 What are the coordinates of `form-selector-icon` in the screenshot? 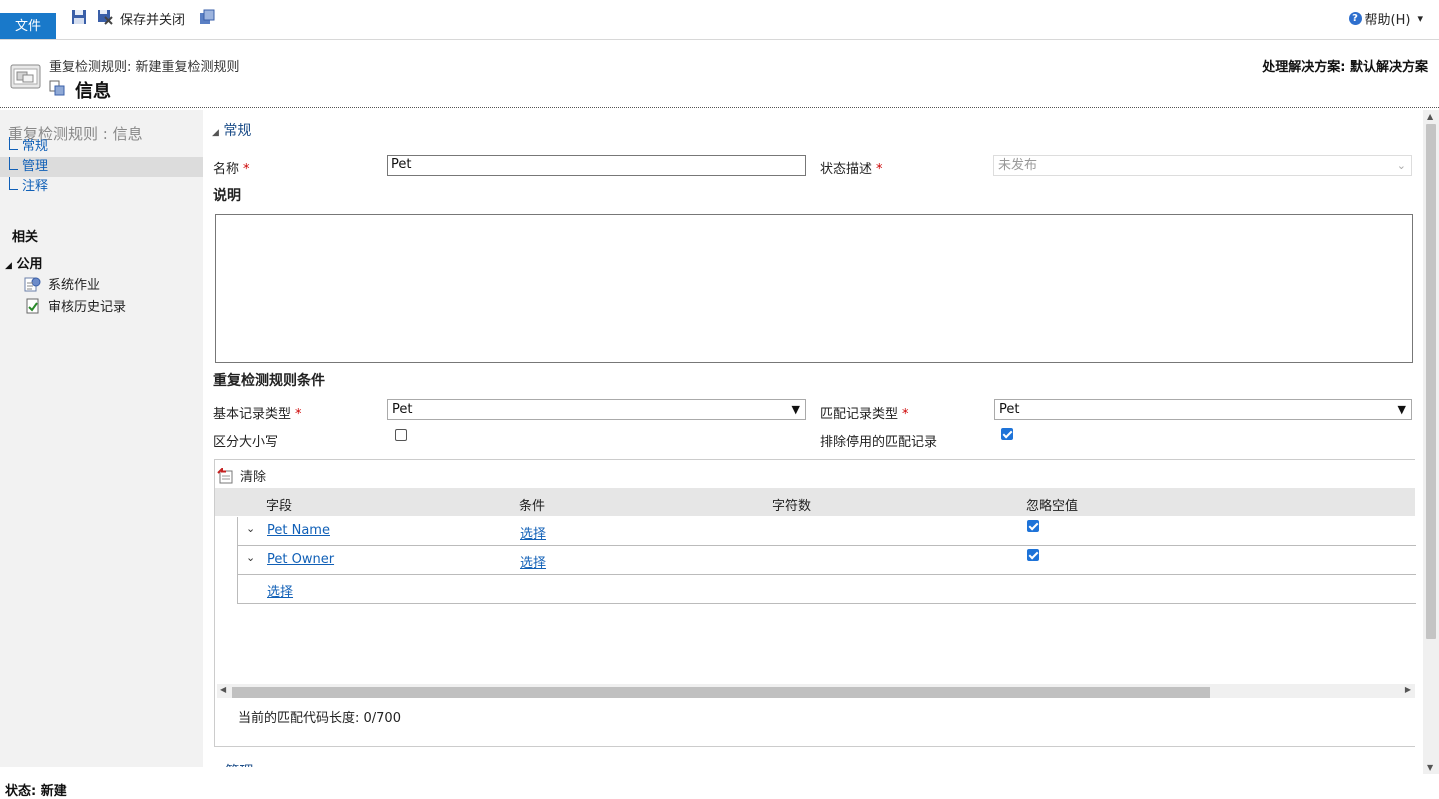 It's located at (57, 88).